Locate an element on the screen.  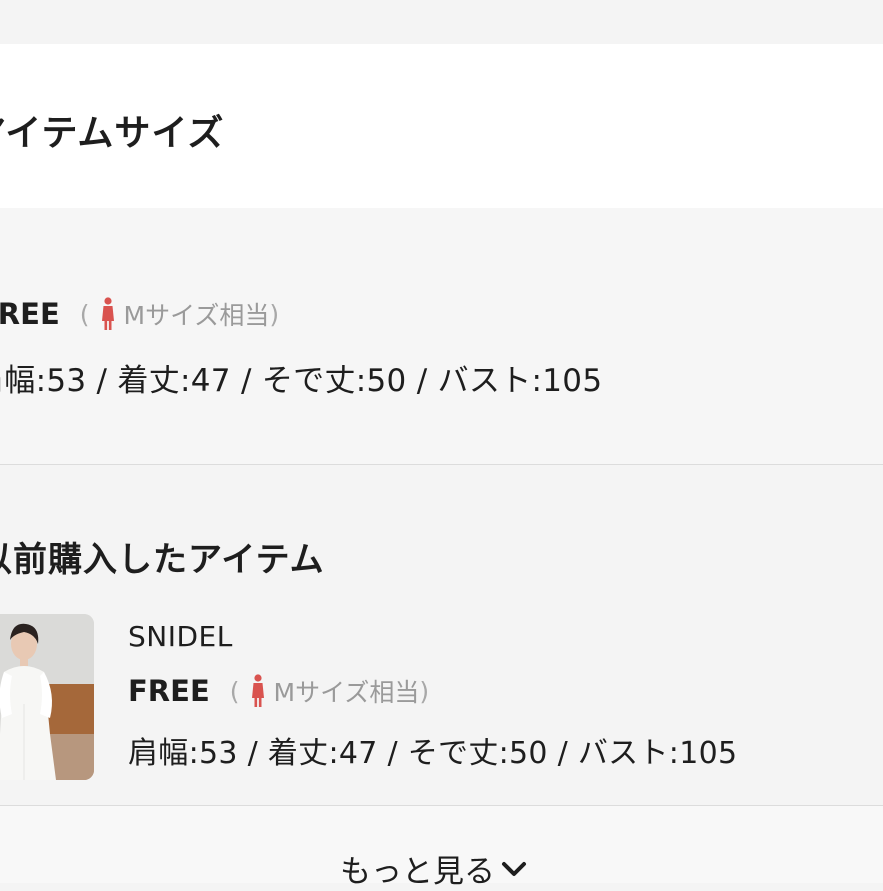
size-measurements: 肩幅:53 / 着丈:47 / そで丈:50 / バスト:105 is located at coordinates (301, 381).